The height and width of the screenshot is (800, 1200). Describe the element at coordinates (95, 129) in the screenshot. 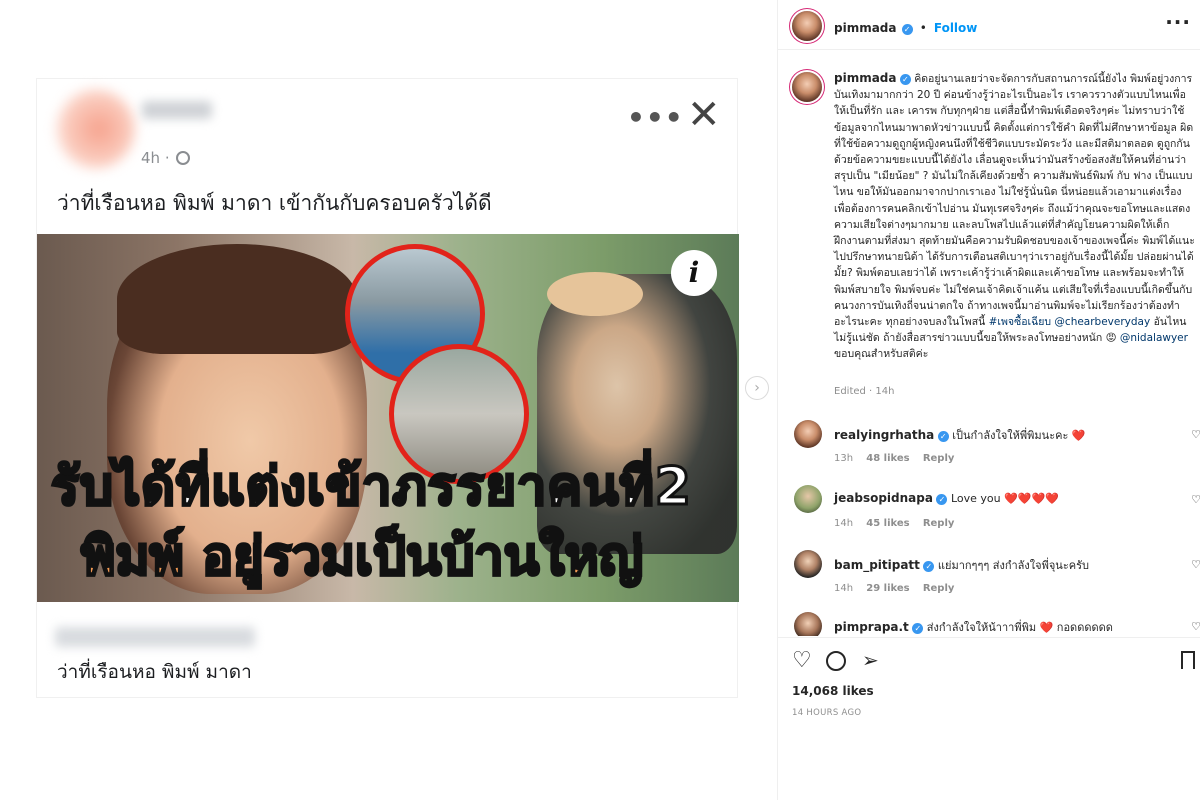

I see `blurred-avatar` at that location.